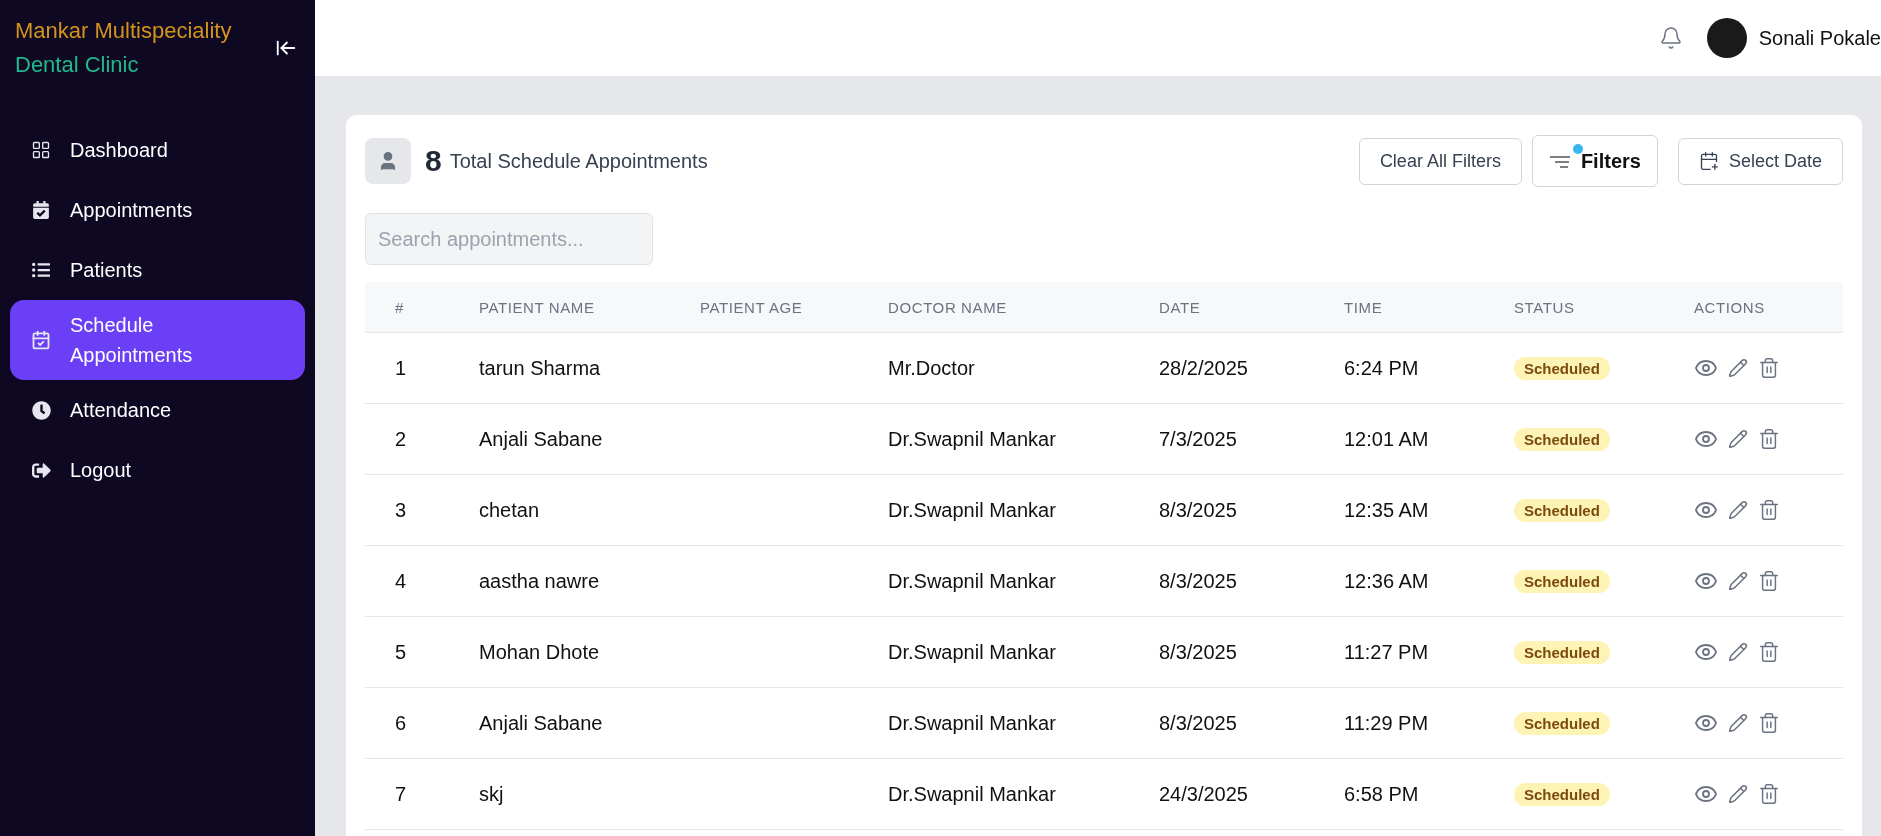  I want to click on column-header: DATE, so click(1180, 307).